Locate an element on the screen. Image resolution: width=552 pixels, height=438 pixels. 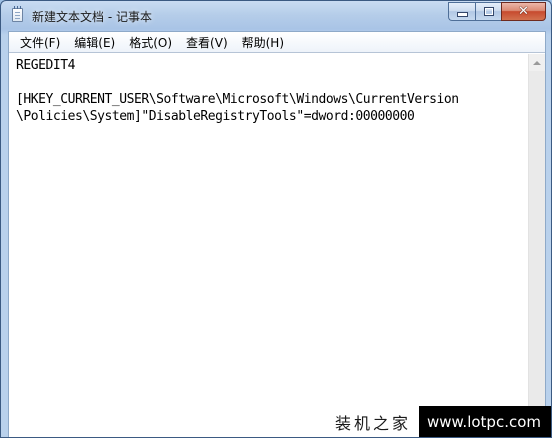
minimize-button is located at coordinates (461, 11).